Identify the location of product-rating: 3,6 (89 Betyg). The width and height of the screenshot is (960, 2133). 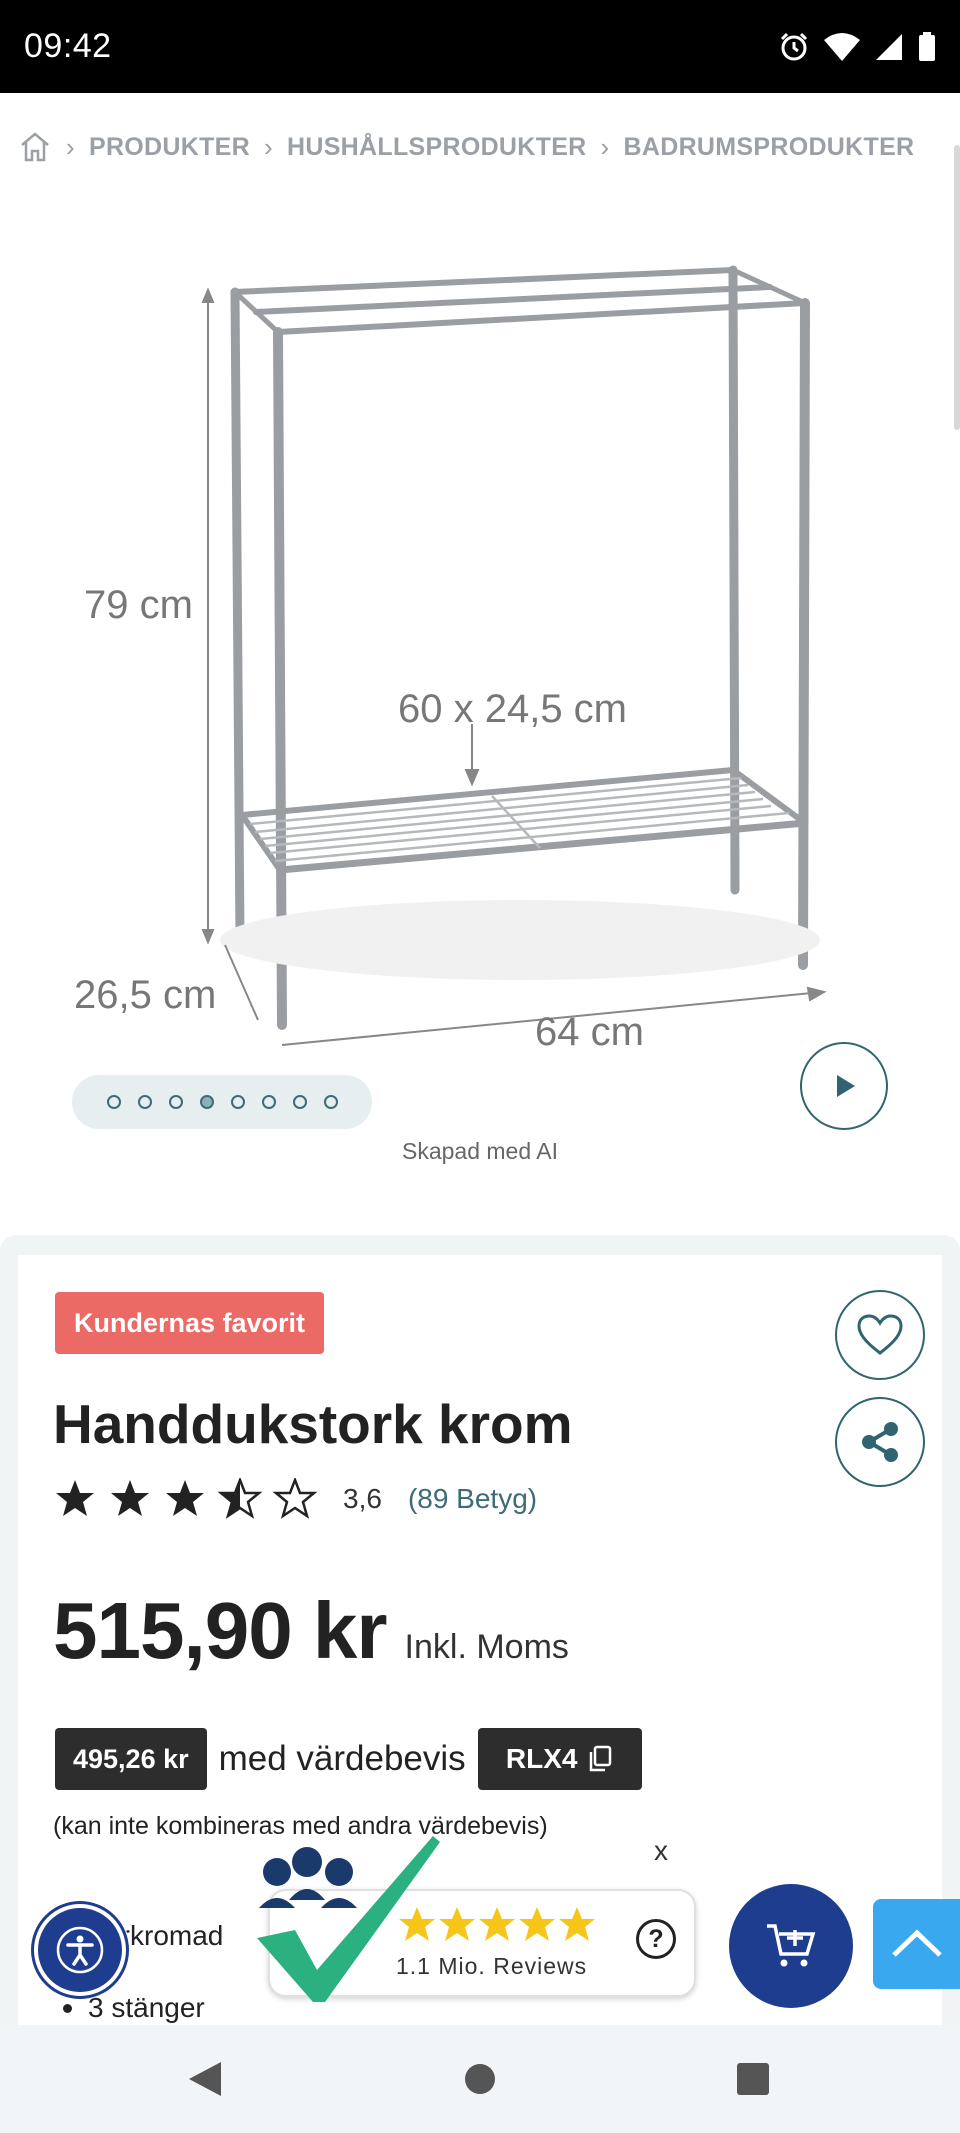
(296, 1499).